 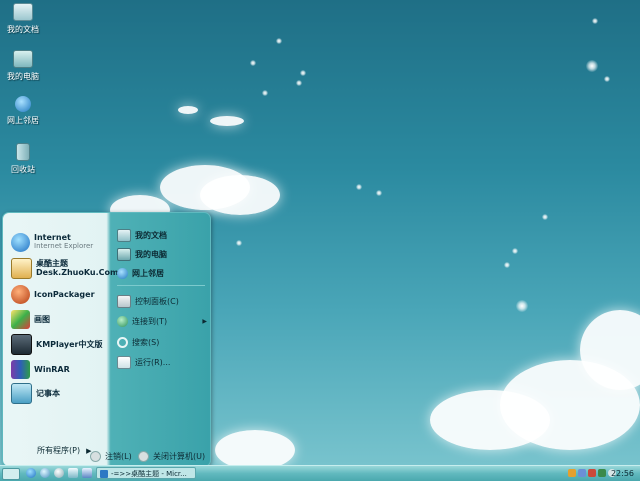 I want to click on program-iconpackager: IconPackager, so click(x=61, y=294).